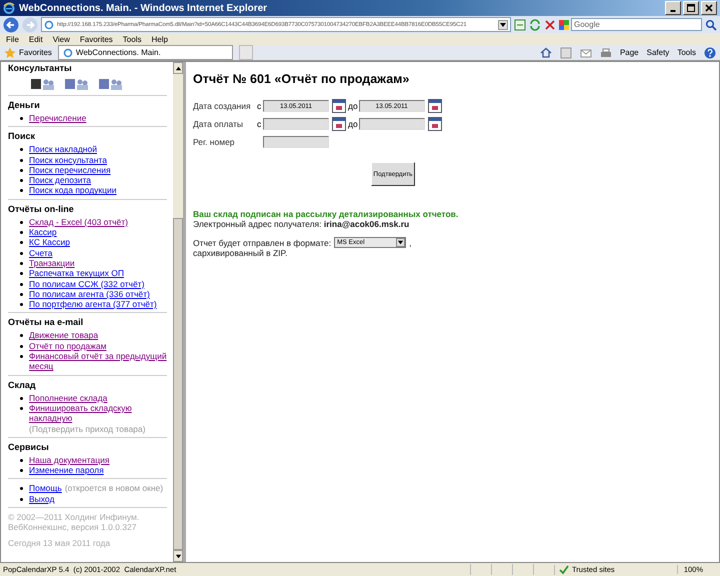  I want to click on menu-item: Tools, so click(132, 39).